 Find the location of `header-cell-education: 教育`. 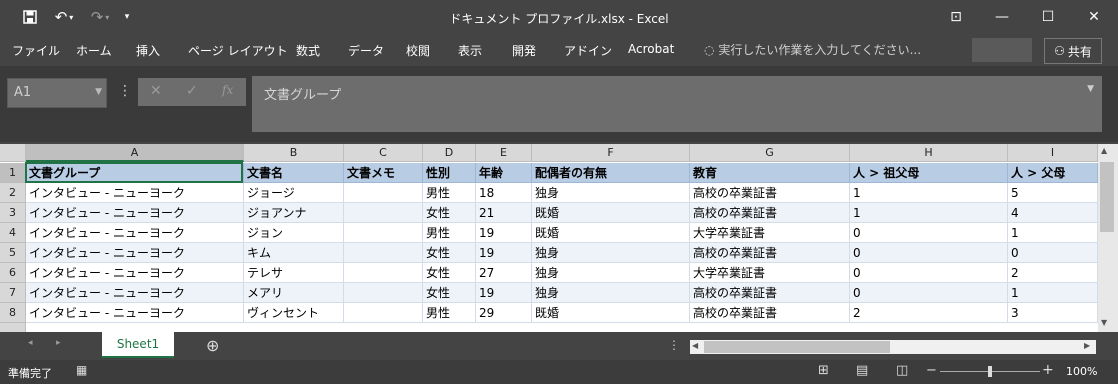

header-cell-education: 教育 is located at coordinates (770, 173).